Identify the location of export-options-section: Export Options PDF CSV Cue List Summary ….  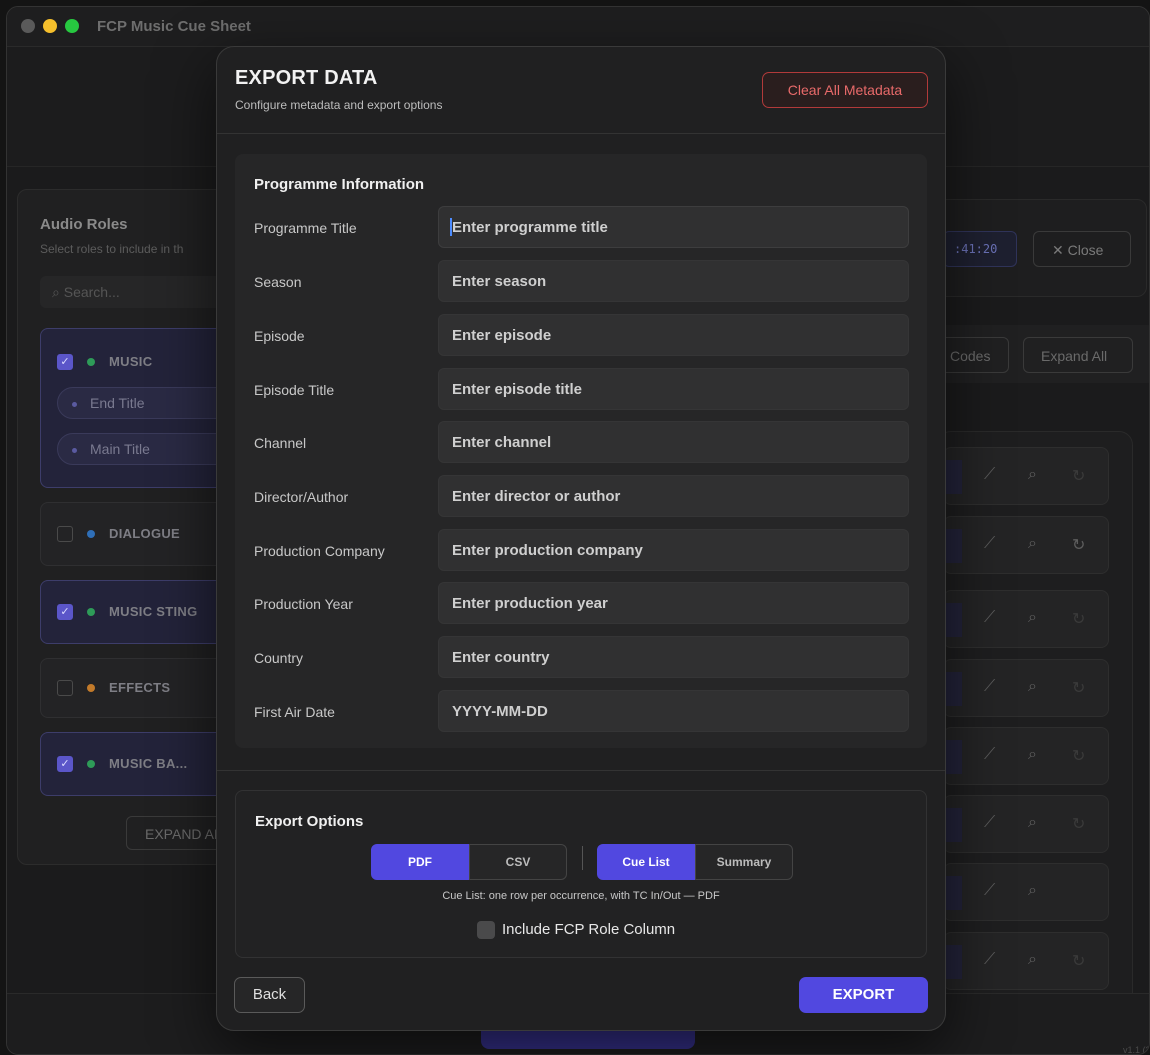
(581, 874).